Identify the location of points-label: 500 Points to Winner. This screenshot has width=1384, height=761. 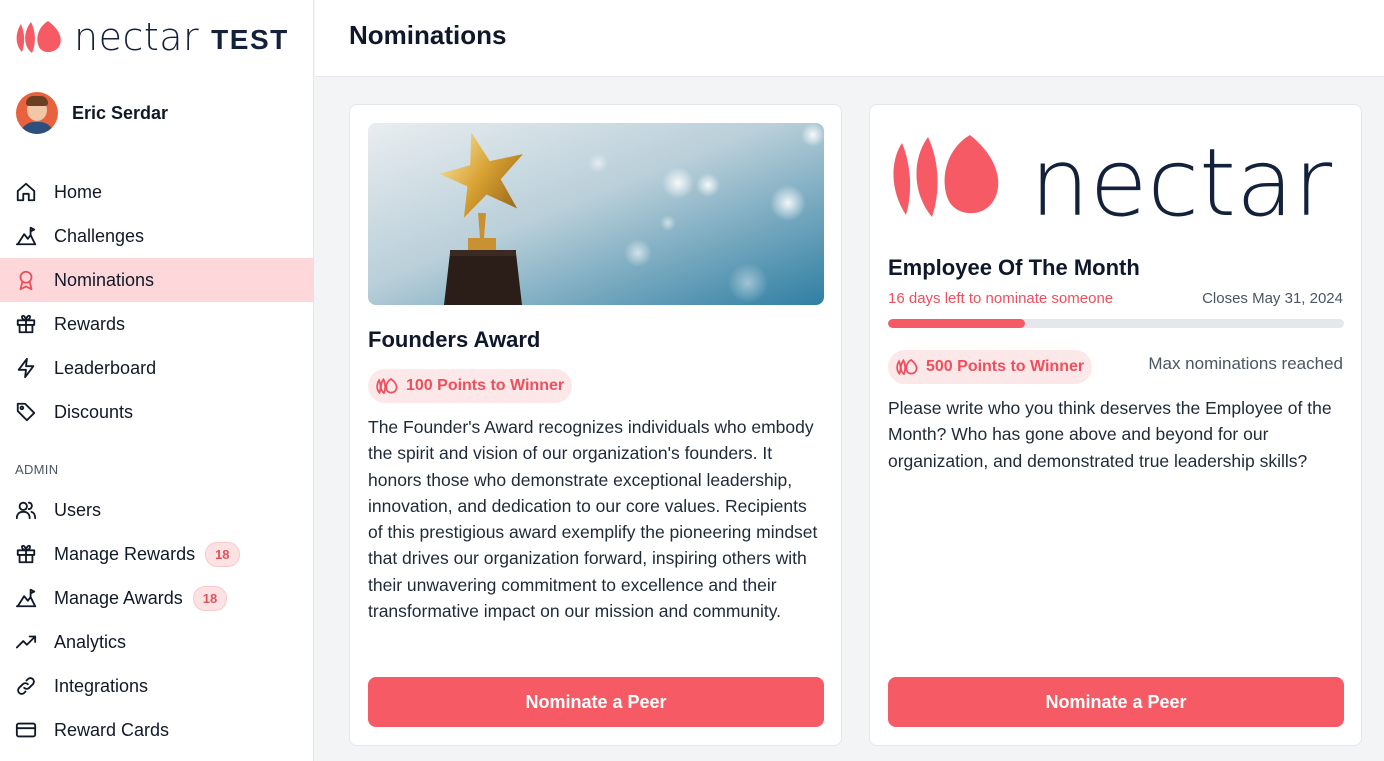
(1005, 366).